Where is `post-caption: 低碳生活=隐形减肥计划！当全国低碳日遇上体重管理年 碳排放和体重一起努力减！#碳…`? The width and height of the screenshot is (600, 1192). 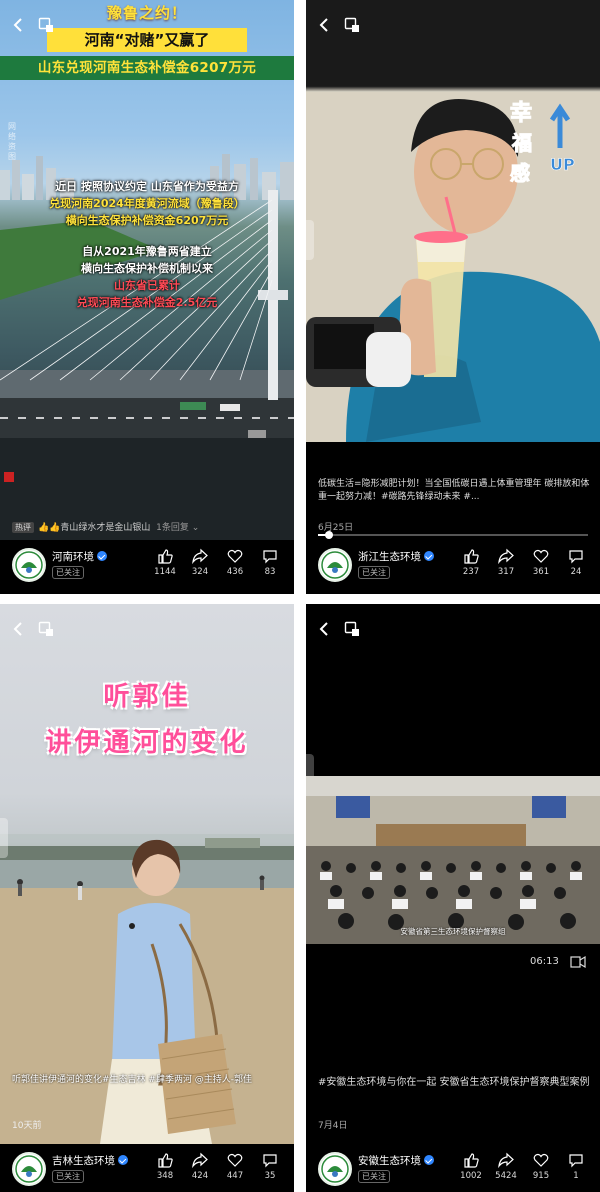
post-caption: 低碳生活=隐形减肥计划！当全国低碳日遇上体重管理年 碳排放和体重一起努力减！#碳… is located at coordinates (454, 491).